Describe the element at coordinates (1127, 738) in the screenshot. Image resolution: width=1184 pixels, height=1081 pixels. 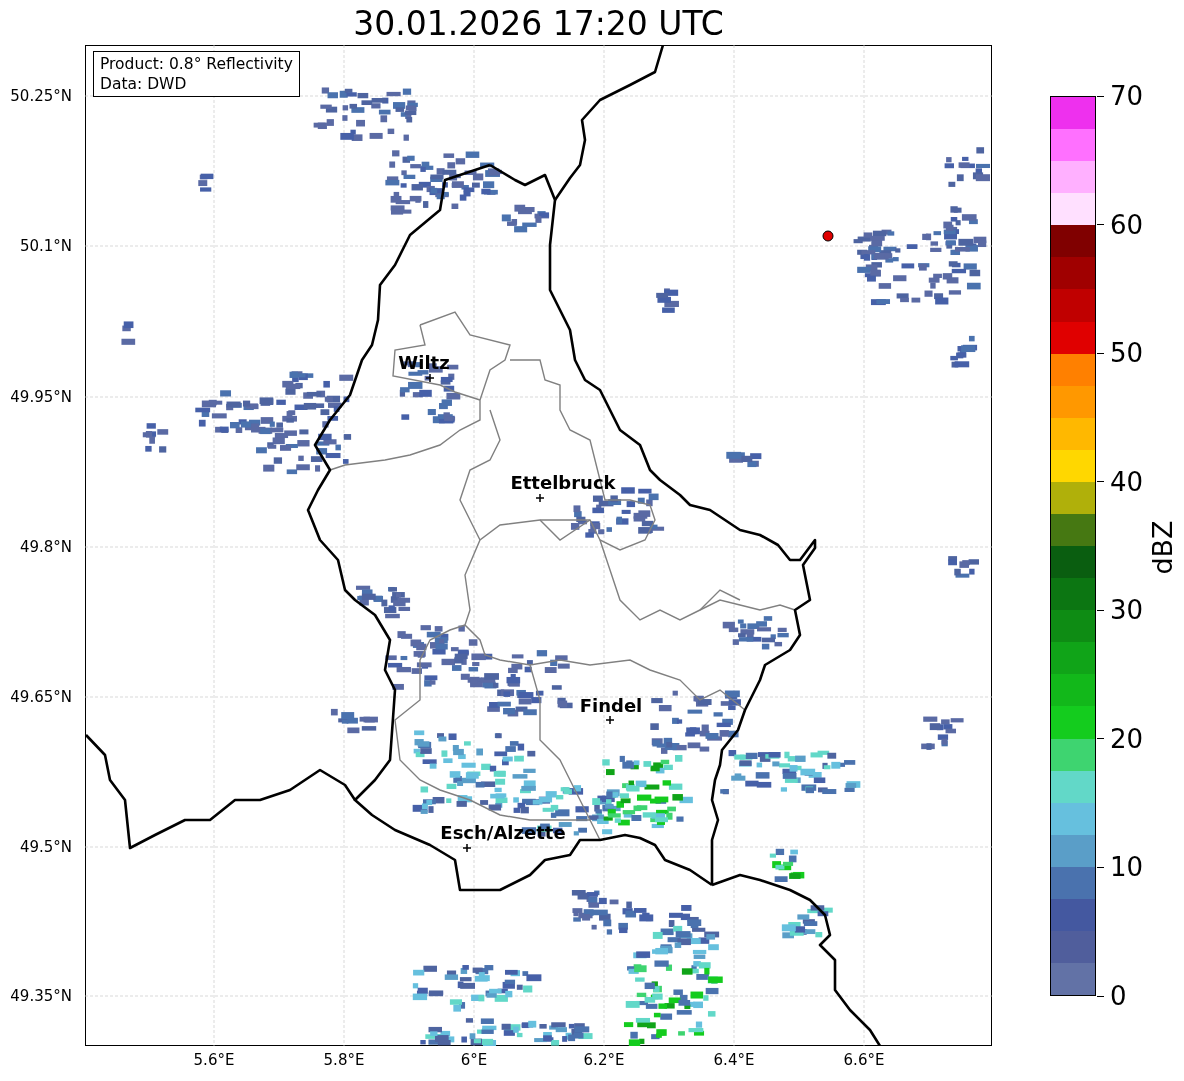
I see `colorbar-tick-label: 20` at that location.